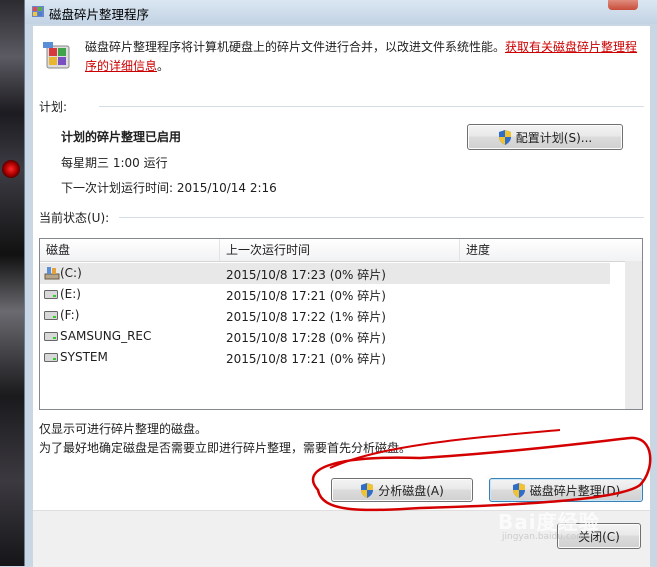 The width and height of the screenshot is (657, 567). What do you see at coordinates (381, 217) in the screenshot?
I see `status-divider` at bounding box center [381, 217].